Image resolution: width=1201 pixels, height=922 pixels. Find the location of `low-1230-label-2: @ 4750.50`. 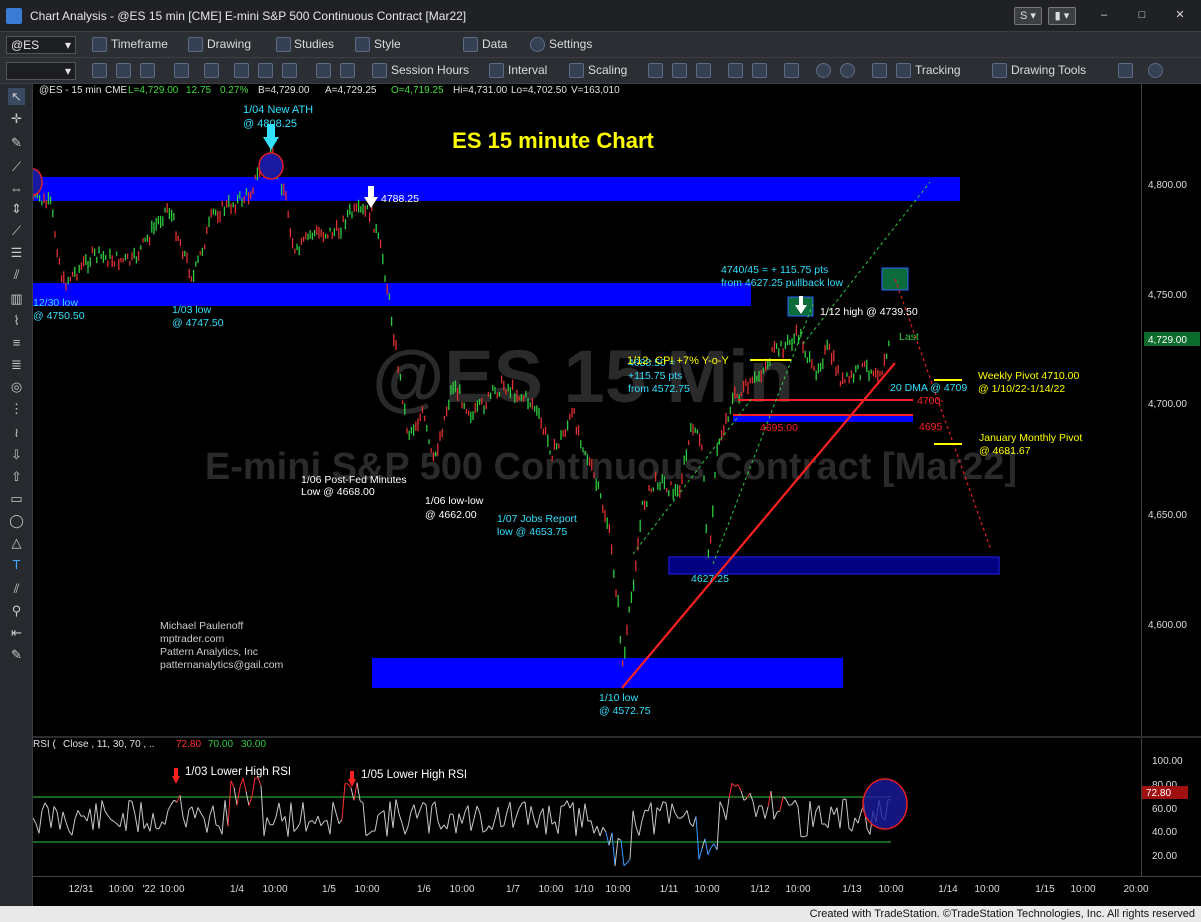

low-1230-label-2: @ 4750.50 is located at coordinates (59, 316).